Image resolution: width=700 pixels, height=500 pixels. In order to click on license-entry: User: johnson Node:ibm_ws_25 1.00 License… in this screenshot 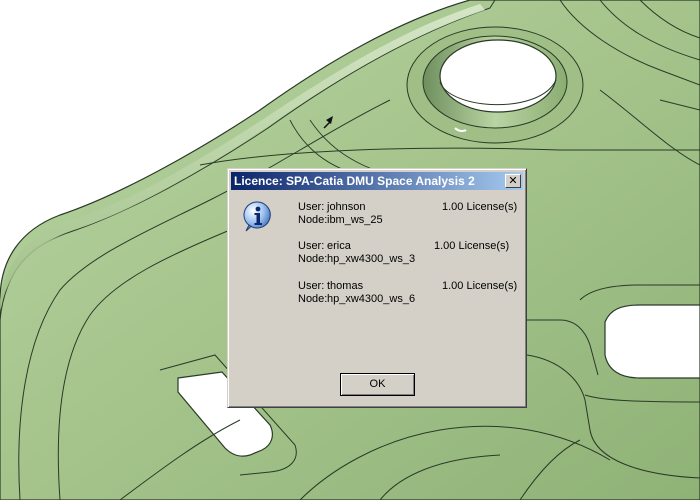, I will do `click(408, 214)`.